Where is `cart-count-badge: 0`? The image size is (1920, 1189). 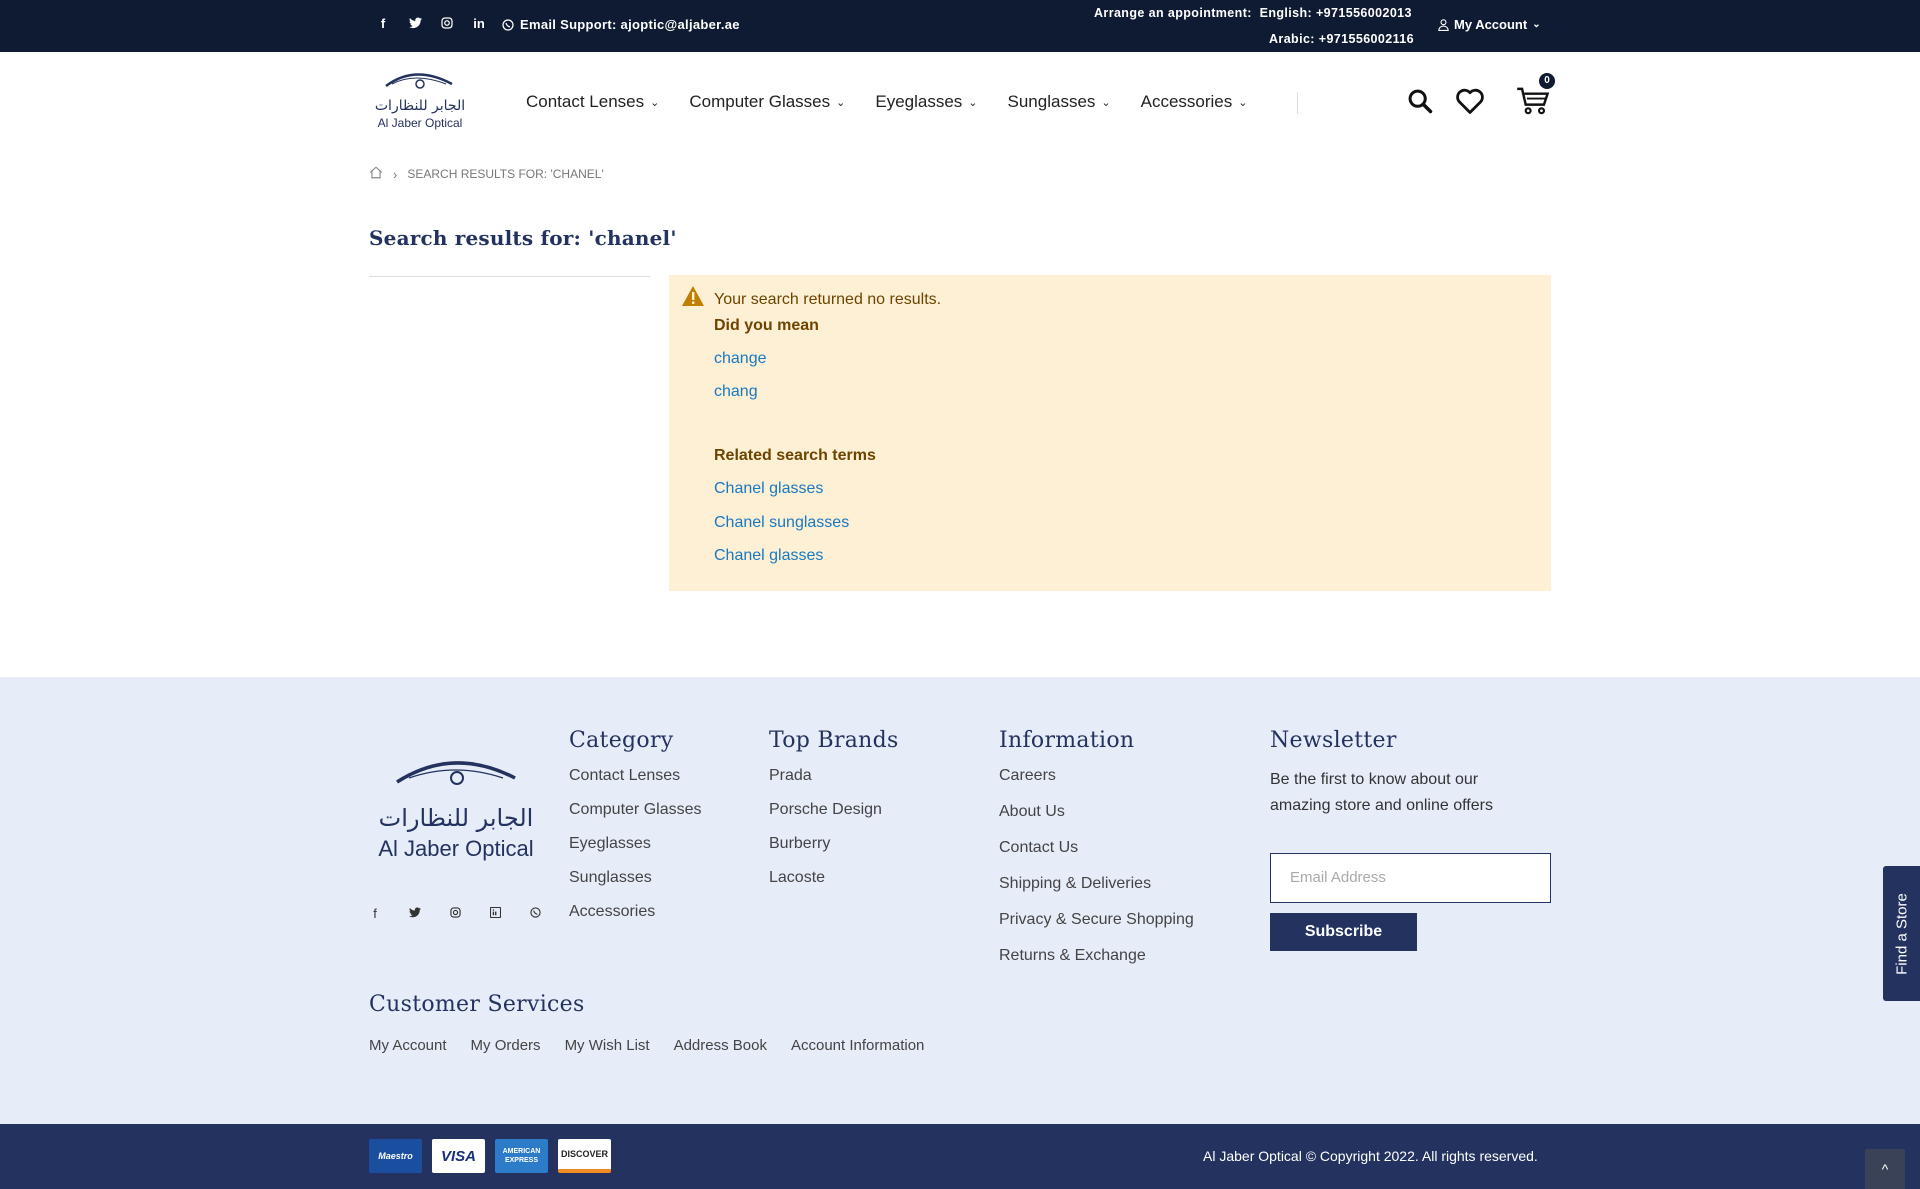 cart-count-badge: 0 is located at coordinates (1547, 81).